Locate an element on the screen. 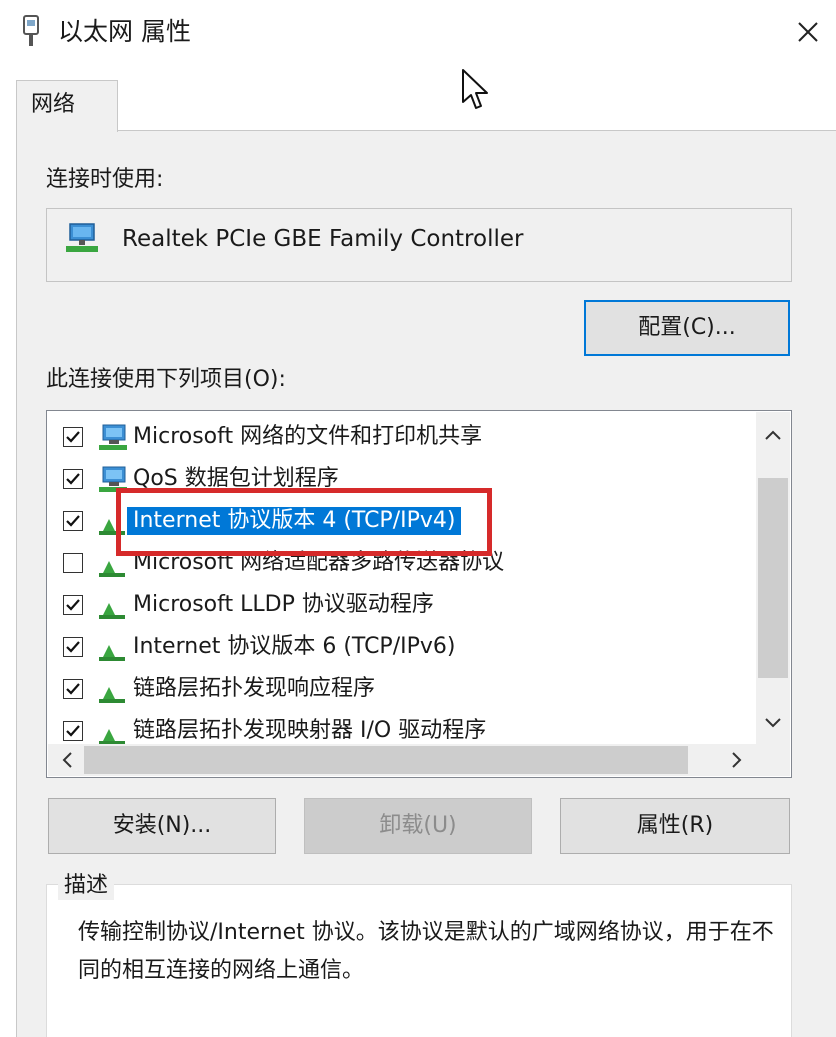  network-adapter-icon is located at coordinates (82, 237).